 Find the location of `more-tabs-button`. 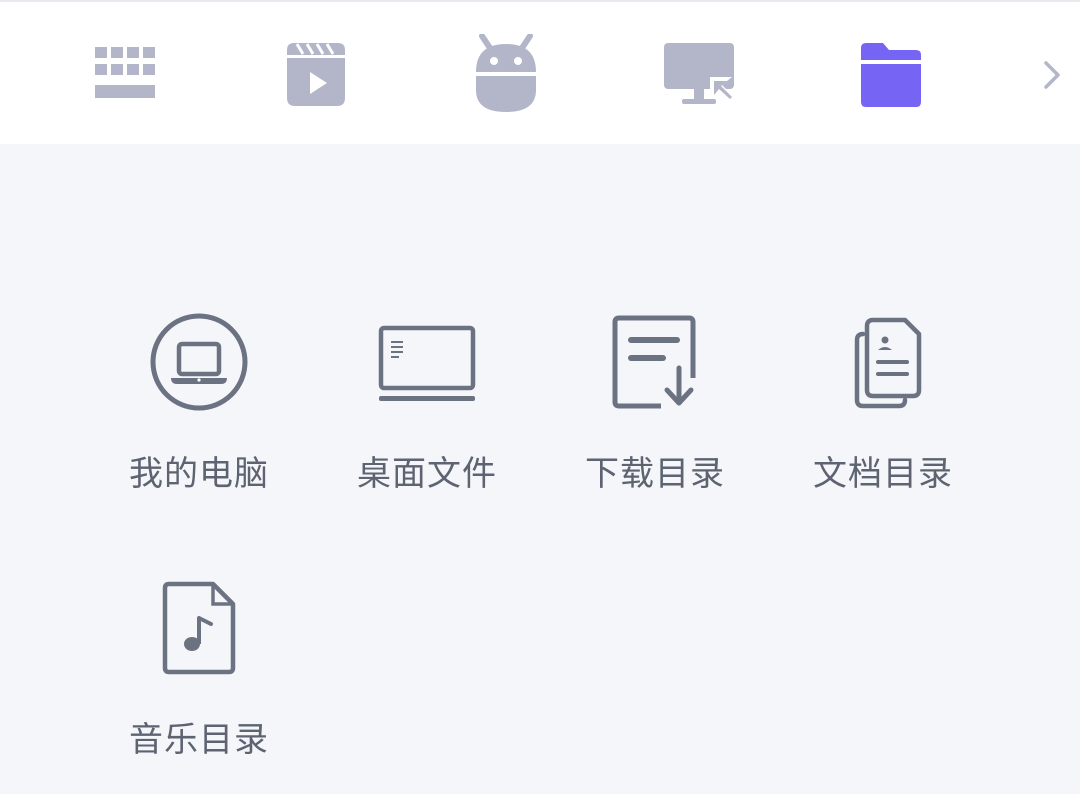

more-tabs-button is located at coordinates (1052, 75).